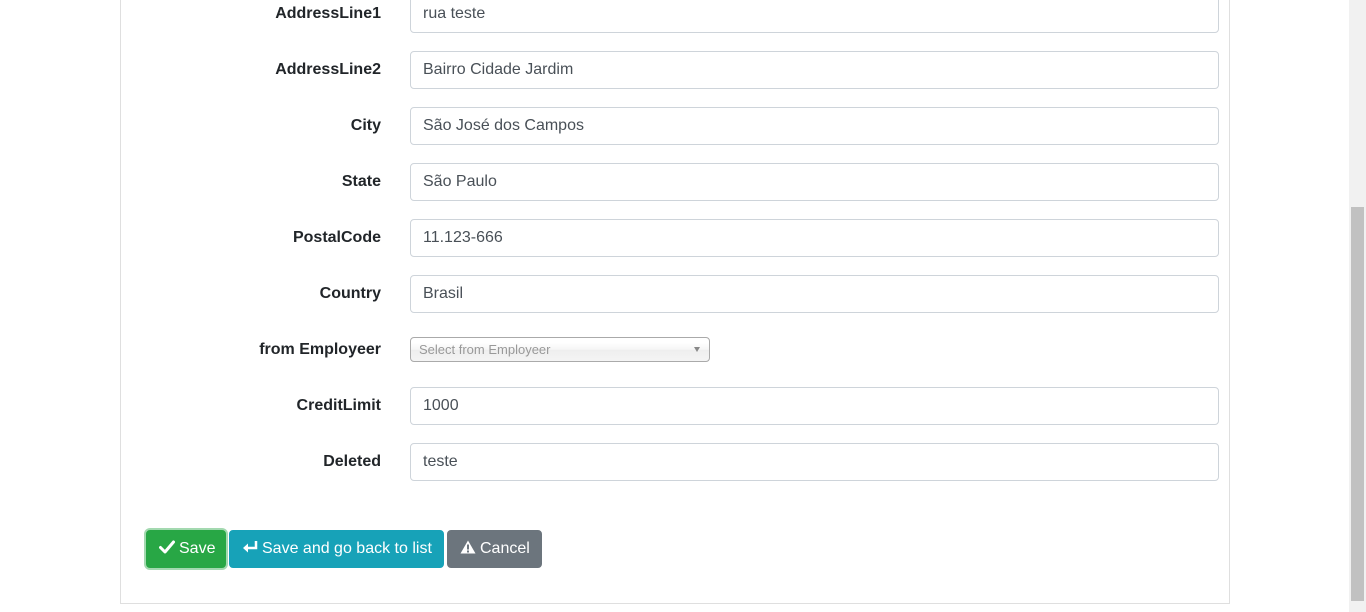 The image size is (1366, 612). What do you see at coordinates (814, 294) in the screenshot?
I see `country-input` at bounding box center [814, 294].